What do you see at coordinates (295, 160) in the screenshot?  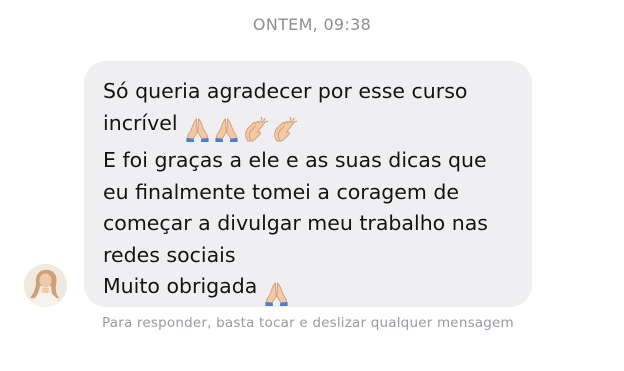 I see `message-line: E foi graças a ele e as suas dicas que` at bounding box center [295, 160].